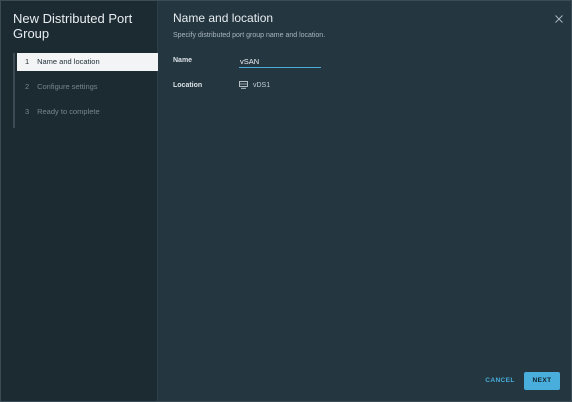 The width and height of the screenshot is (572, 402). I want to click on location-value: vDS1, so click(254, 85).